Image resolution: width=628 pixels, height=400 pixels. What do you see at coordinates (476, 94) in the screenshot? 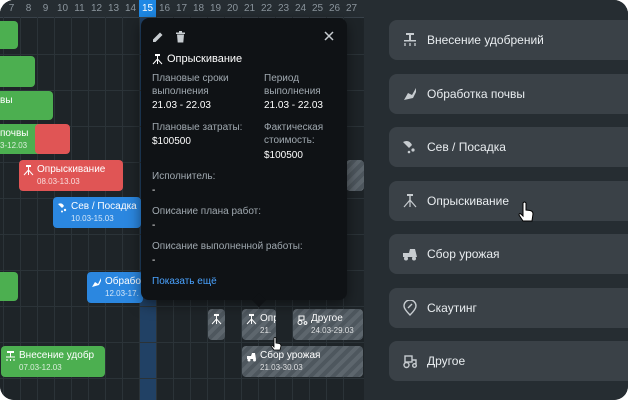
I see `sidebar-item-label: Обработка почвы` at bounding box center [476, 94].